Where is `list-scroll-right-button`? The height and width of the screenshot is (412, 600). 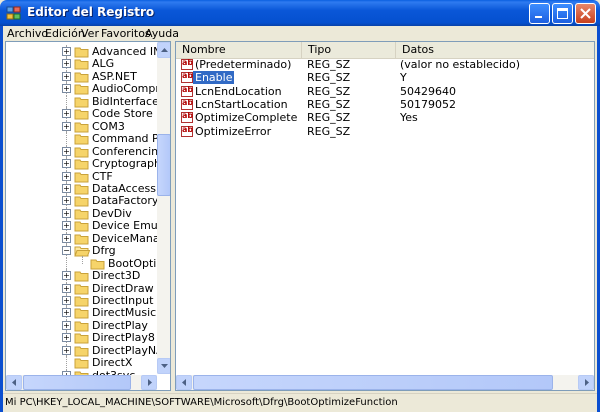 list-scroll-right-button is located at coordinates (586, 382).